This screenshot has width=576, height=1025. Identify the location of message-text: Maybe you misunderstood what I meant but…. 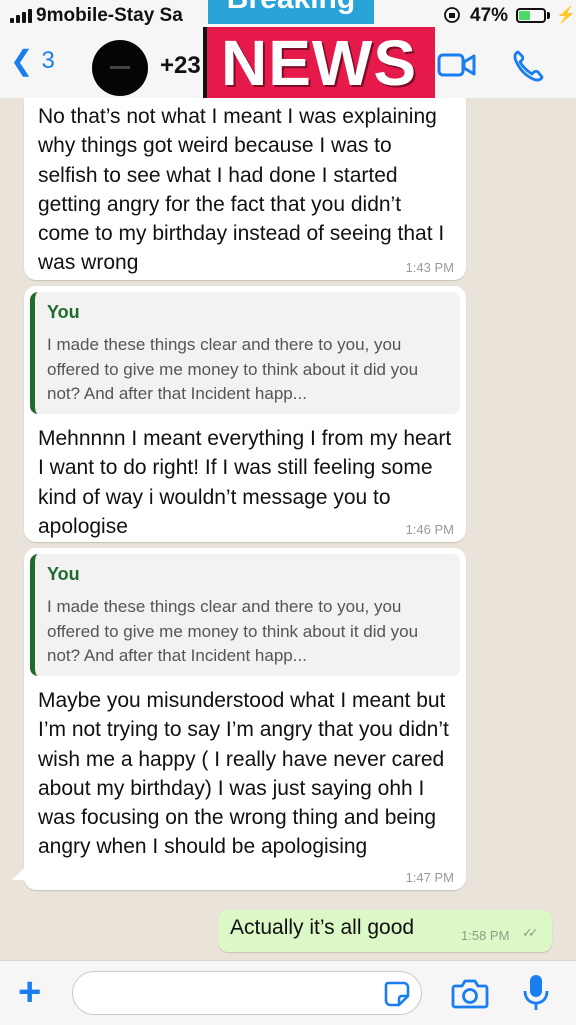
(243, 774).